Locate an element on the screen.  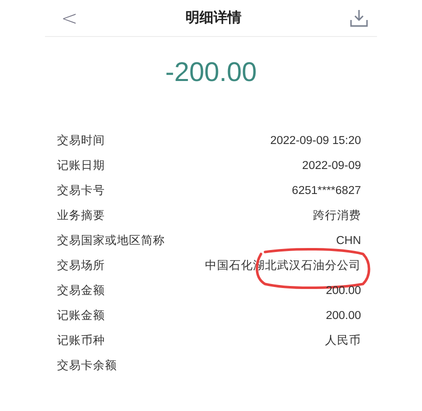
field-value: 2022-09-09 15:20 is located at coordinates (315, 140).